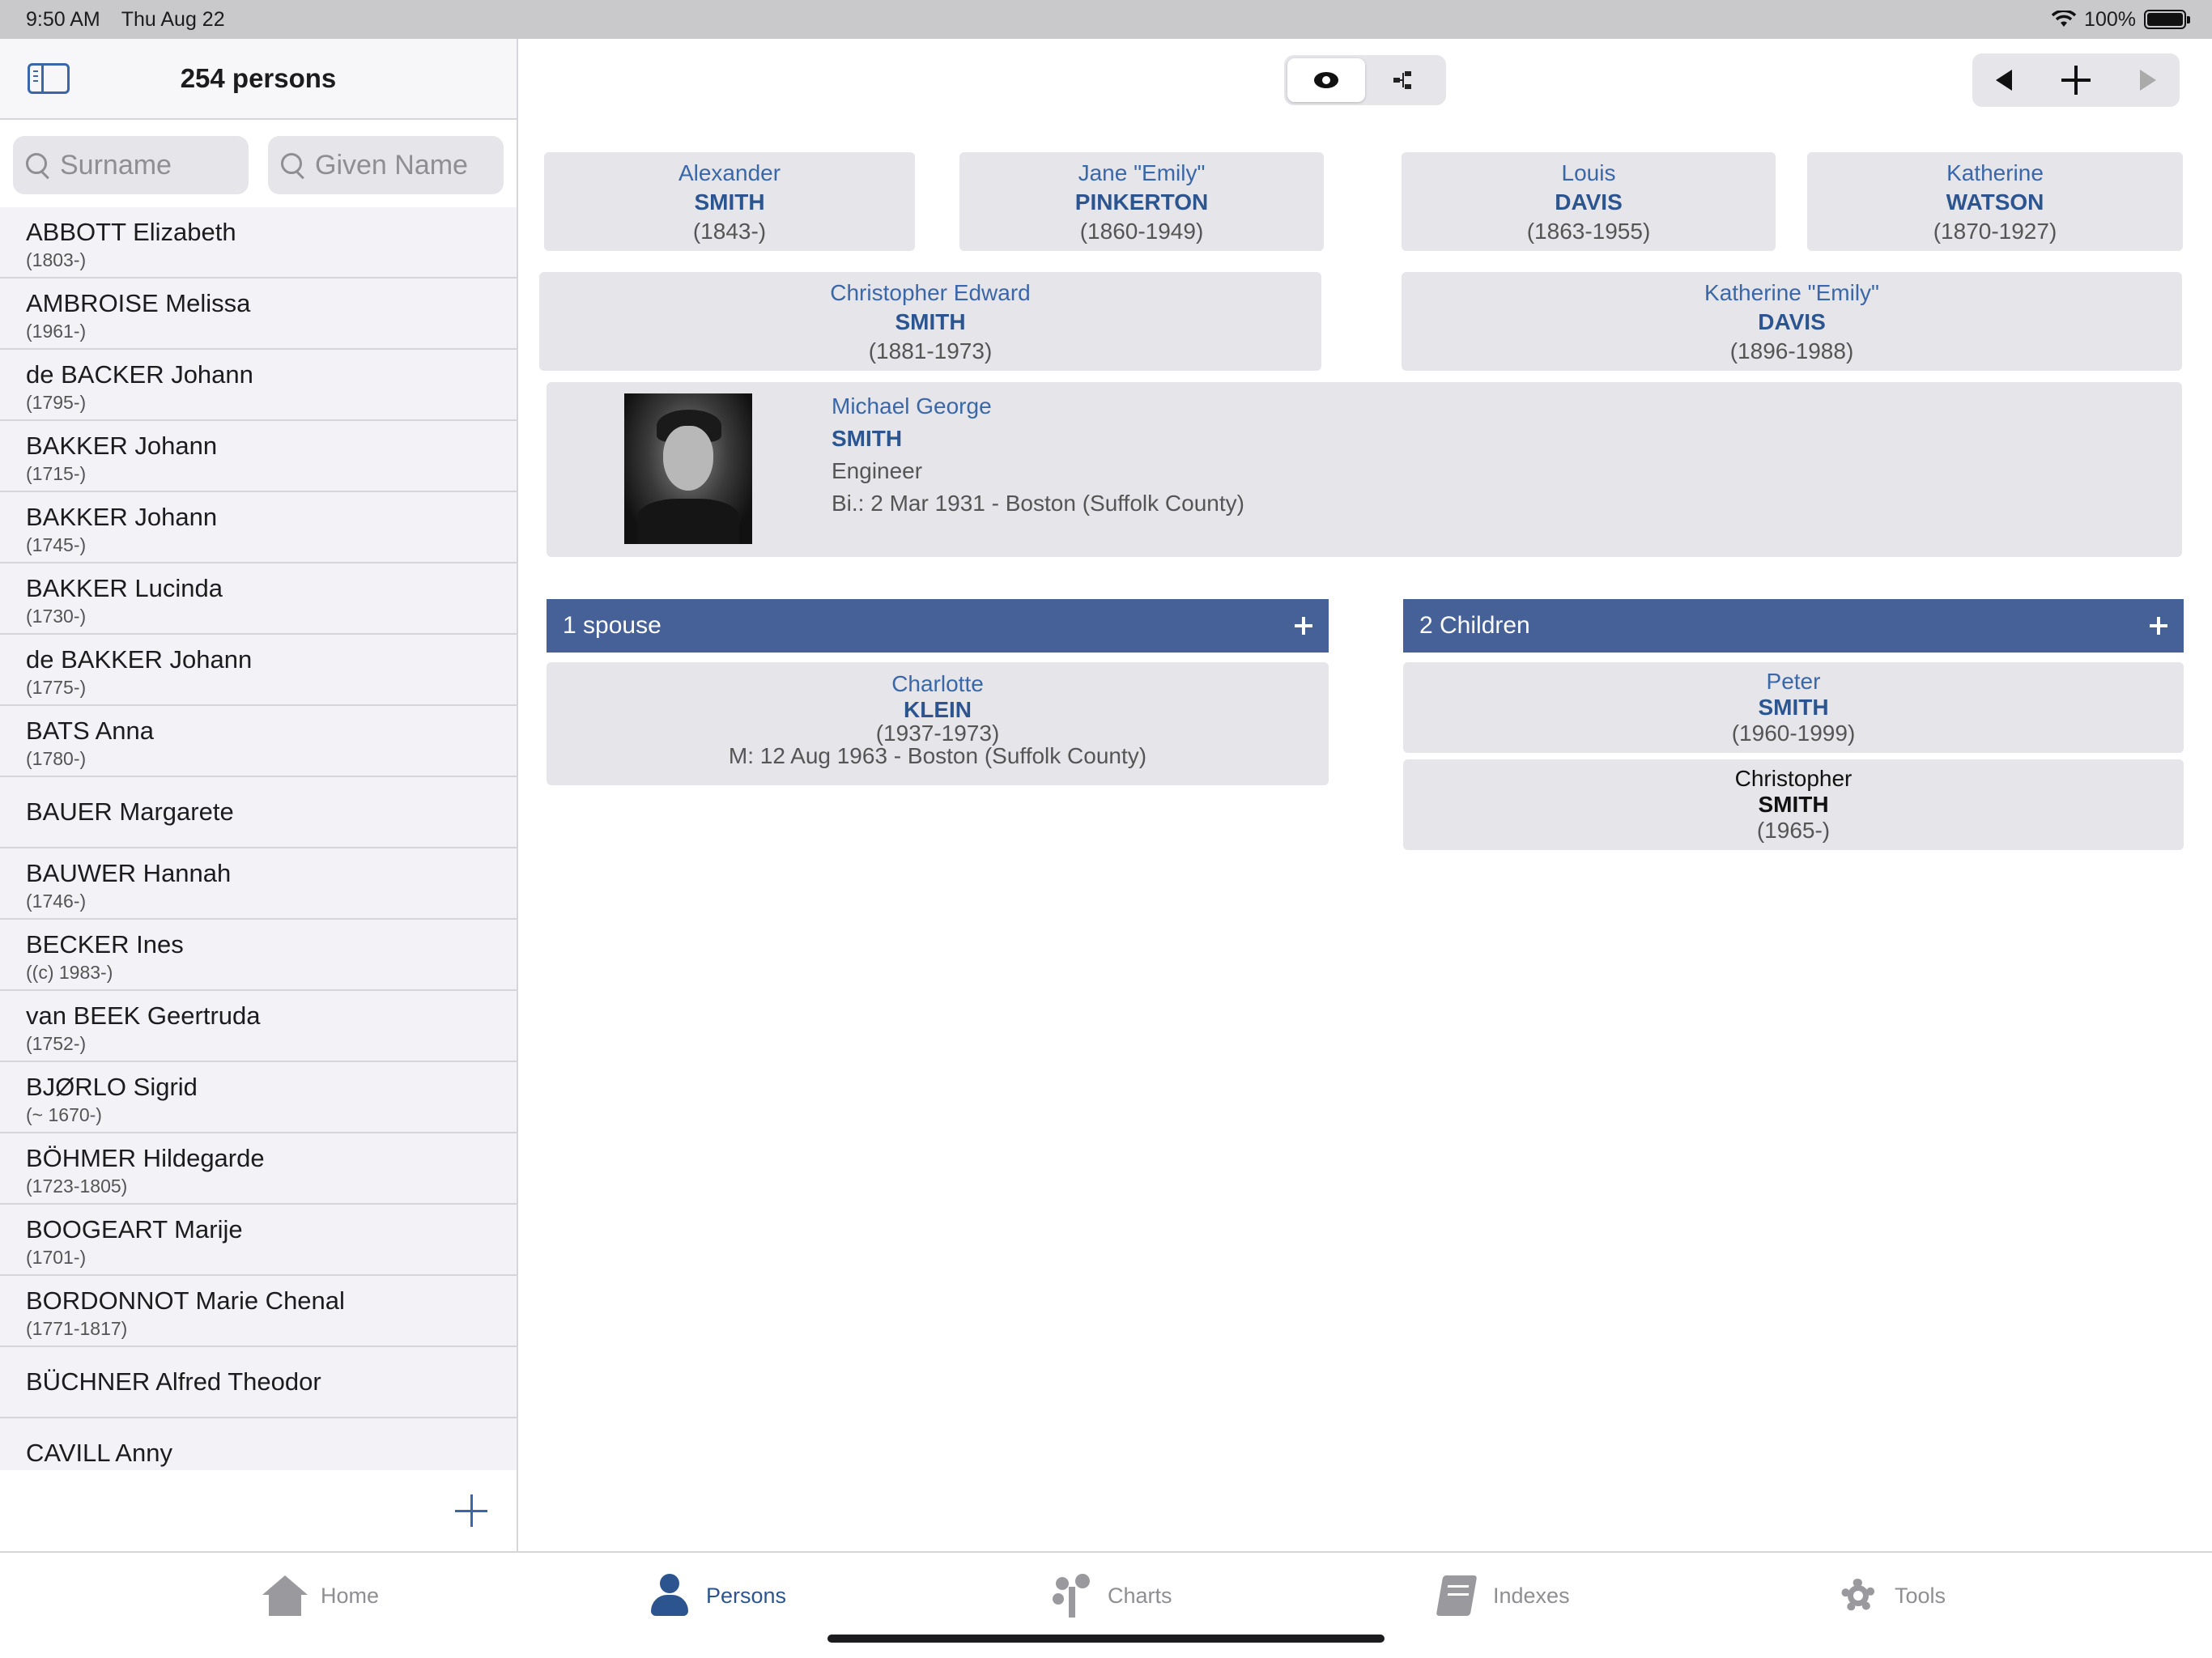 The height and width of the screenshot is (1658, 2212). Describe the element at coordinates (1142, 231) in the screenshot. I see `life-dates: (1860-1949)` at that location.